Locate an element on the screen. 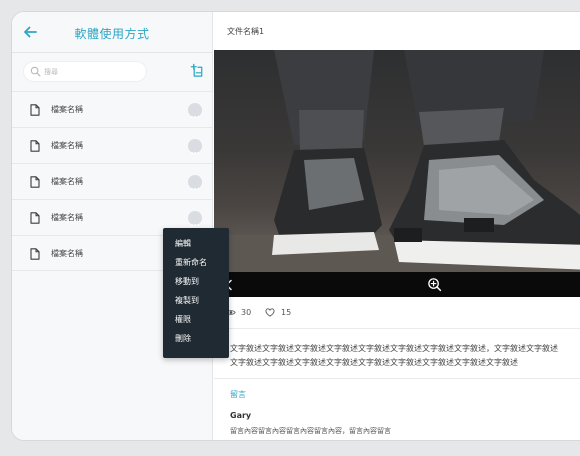  search-box is located at coordinates (85, 71).